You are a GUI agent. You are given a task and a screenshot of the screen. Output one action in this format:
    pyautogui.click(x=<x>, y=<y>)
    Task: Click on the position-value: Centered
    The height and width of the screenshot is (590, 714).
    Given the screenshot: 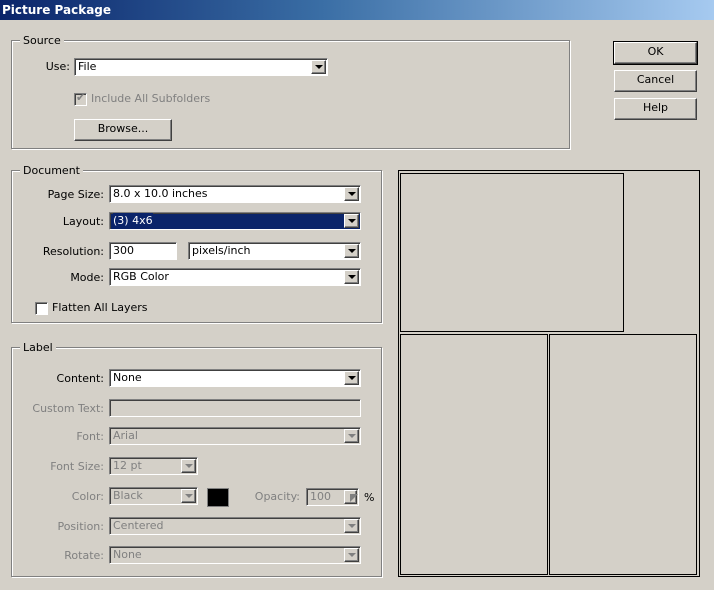 What is the action you would take?
    pyautogui.click(x=138, y=525)
    